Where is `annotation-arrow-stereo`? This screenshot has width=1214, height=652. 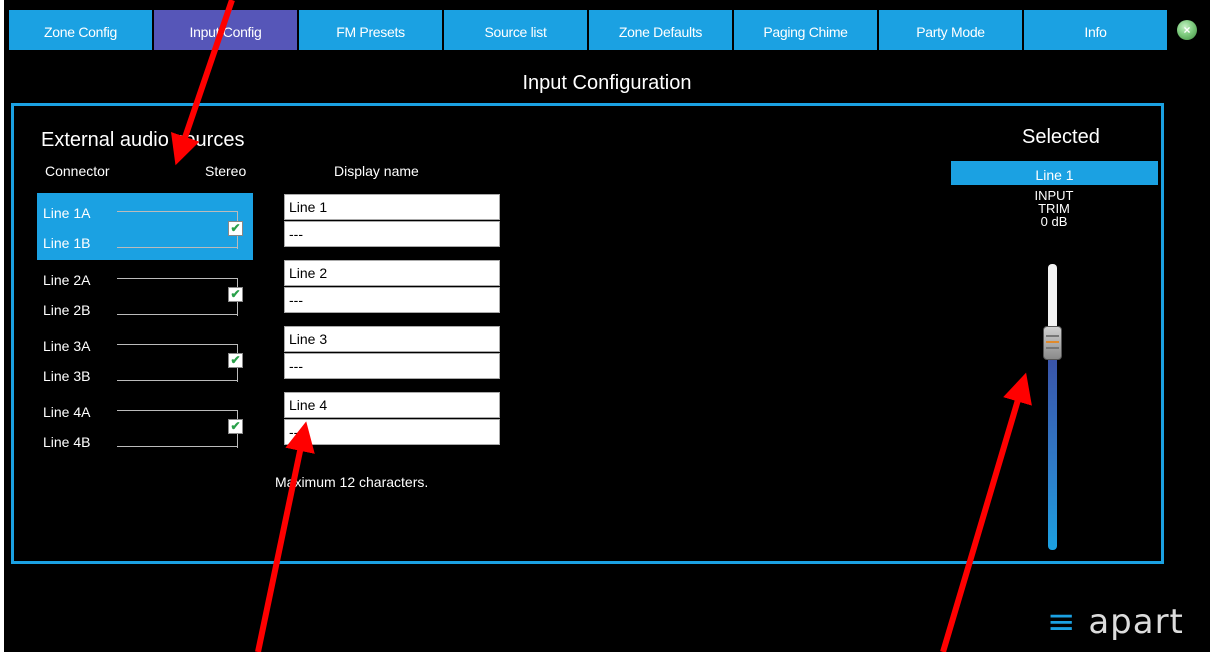 annotation-arrow-stereo is located at coordinates (203, 83).